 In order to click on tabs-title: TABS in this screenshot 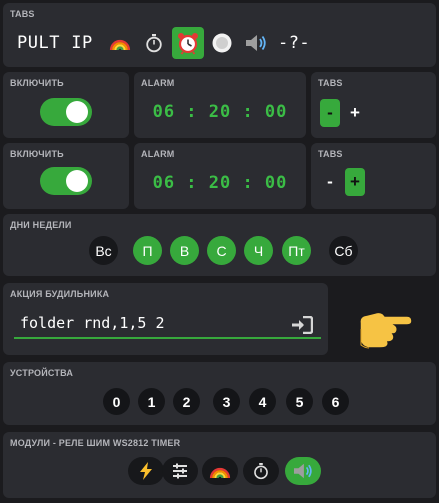, I will do `click(22, 14)`.